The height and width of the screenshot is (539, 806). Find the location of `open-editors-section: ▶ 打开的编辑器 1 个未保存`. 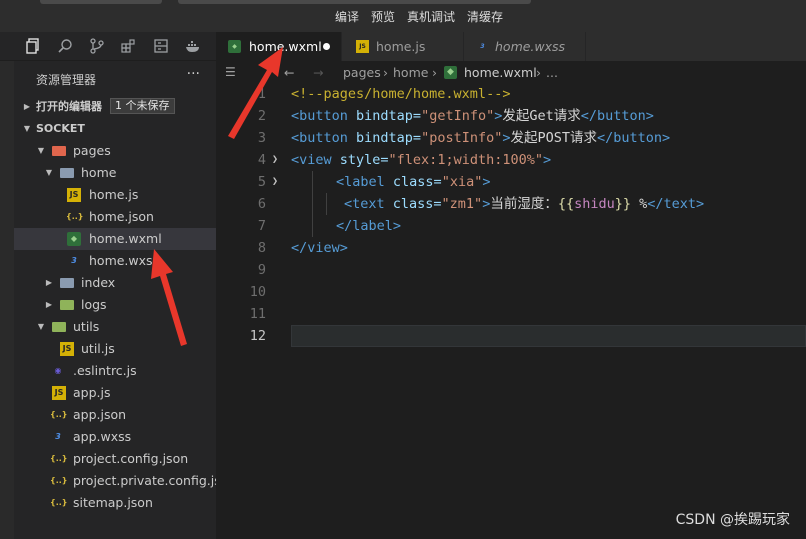

open-editors-section: ▶ 打开的编辑器 1 个未保存 is located at coordinates (115, 107).